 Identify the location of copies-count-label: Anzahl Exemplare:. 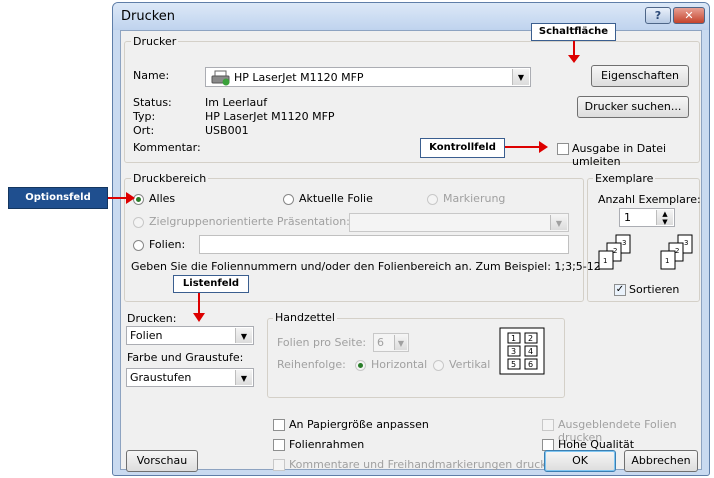
(649, 199).